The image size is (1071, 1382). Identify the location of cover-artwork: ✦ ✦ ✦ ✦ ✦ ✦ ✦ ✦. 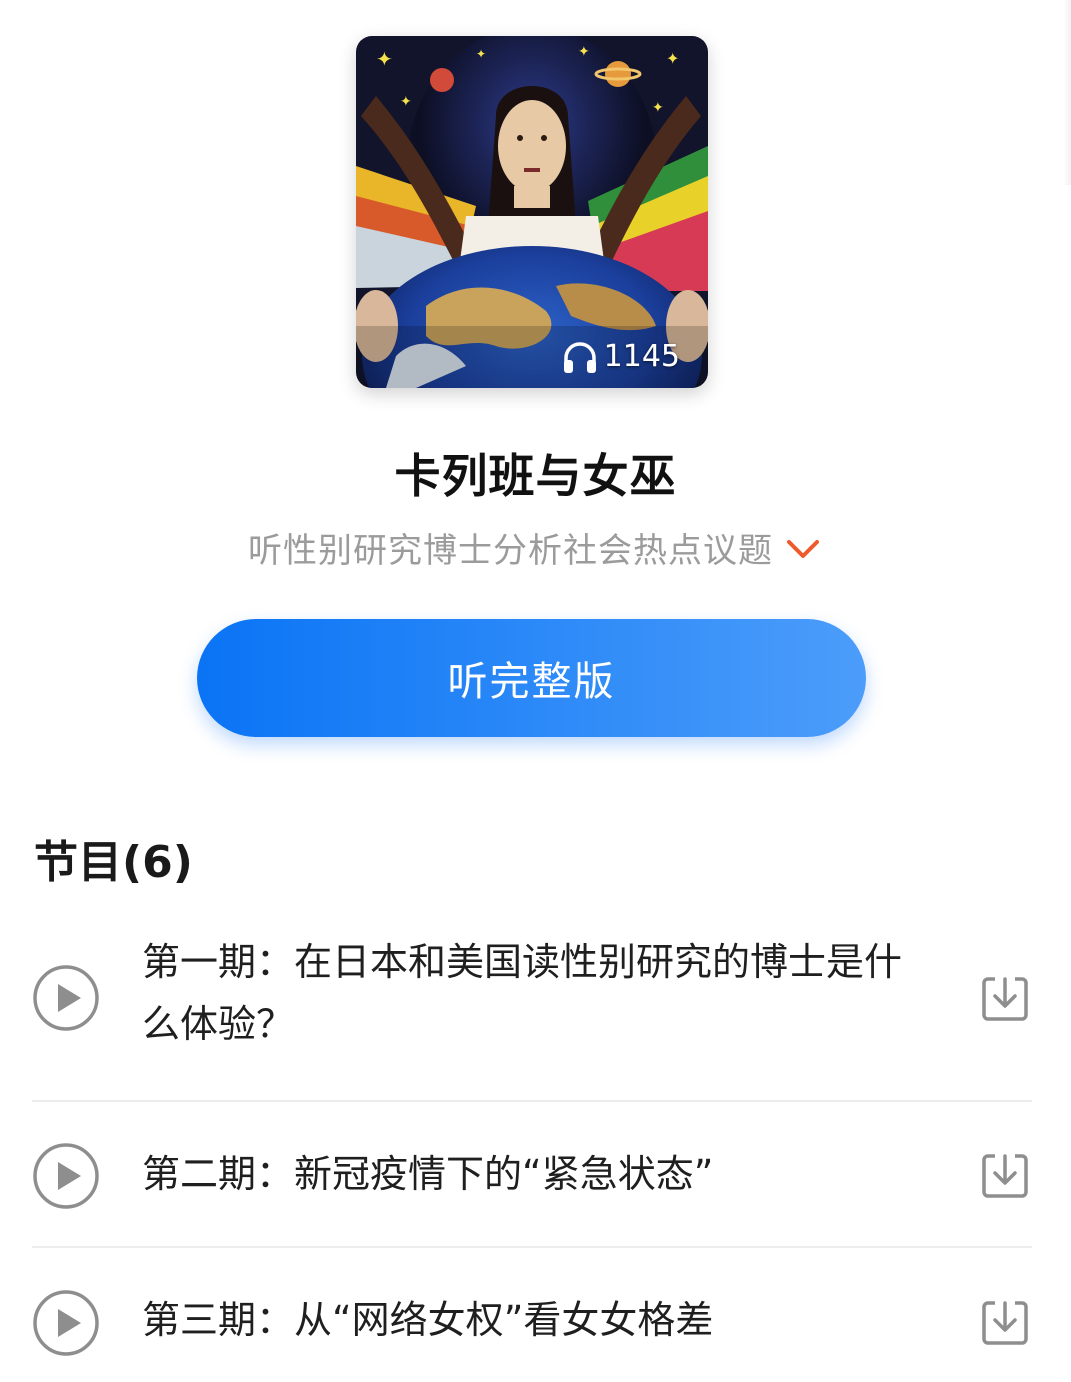
(532, 212).